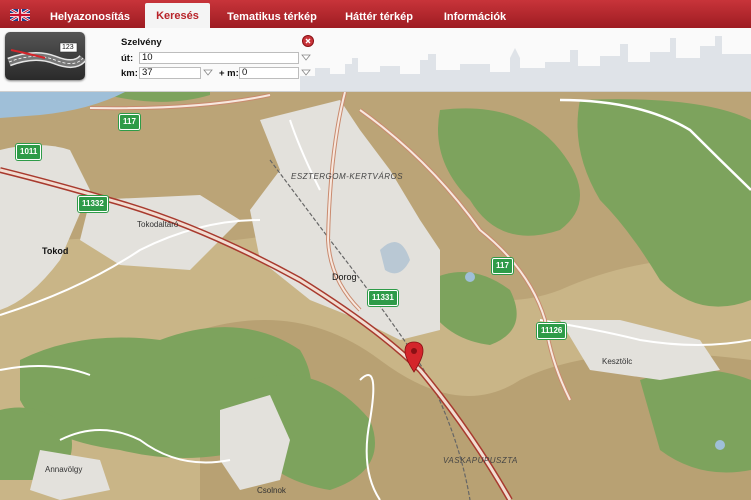 This screenshot has width=751, height=500. What do you see at coordinates (170, 73) in the screenshot?
I see `km-input` at bounding box center [170, 73].